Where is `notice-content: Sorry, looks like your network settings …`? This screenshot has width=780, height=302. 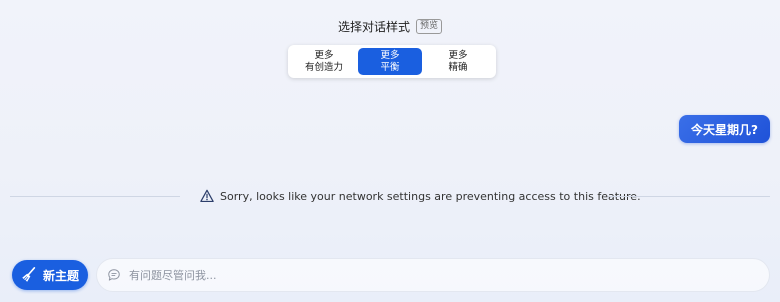
notice-content: Sorry, looks like your network settings … is located at coordinates (420, 196).